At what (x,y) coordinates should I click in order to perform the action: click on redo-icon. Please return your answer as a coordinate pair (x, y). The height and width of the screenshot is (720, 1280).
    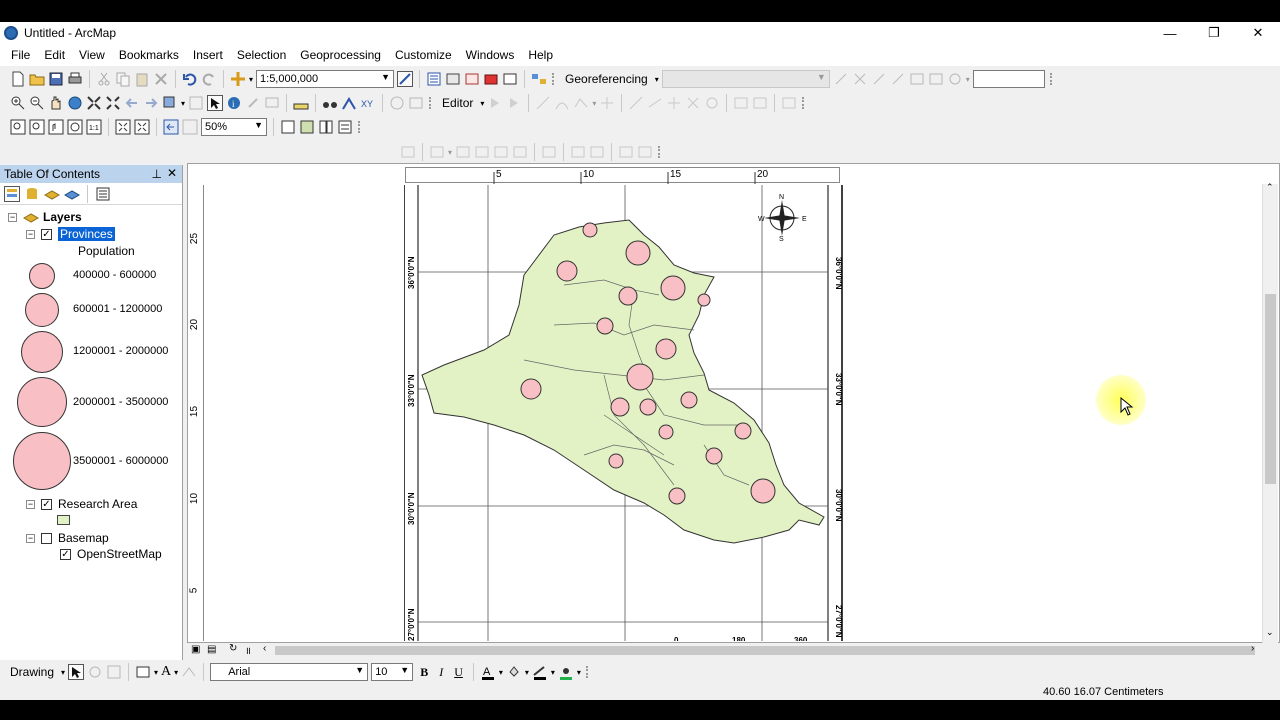
    Looking at the image, I should click on (209, 79).